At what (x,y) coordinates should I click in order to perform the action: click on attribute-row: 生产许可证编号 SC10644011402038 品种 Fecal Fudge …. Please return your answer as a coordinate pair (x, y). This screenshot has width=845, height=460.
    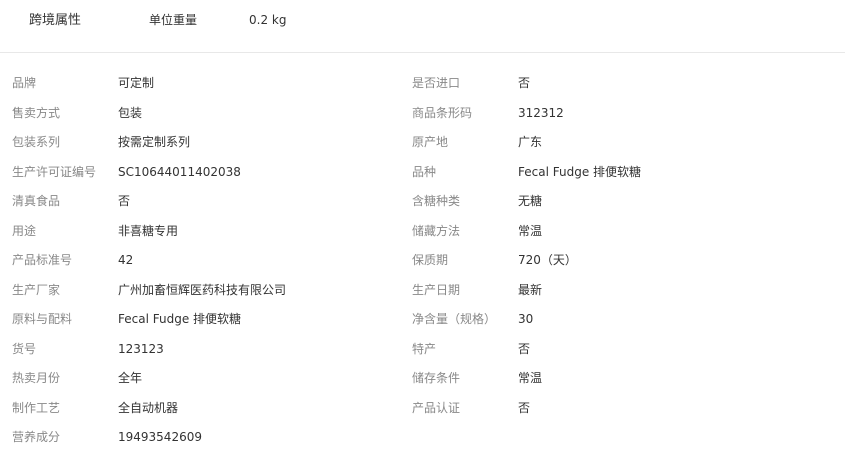
    Looking at the image, I should click on (422, 173).